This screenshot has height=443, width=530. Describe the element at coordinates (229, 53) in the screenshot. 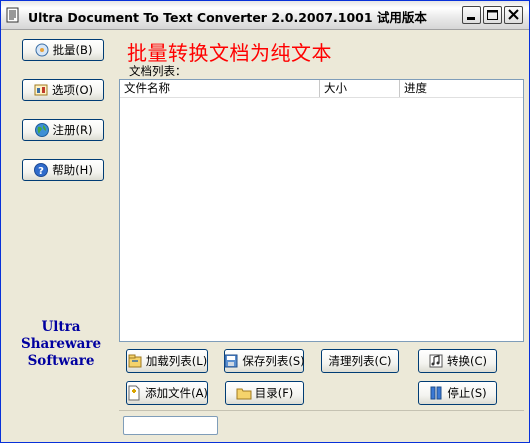

I see `page-title: 批量转换文档为纯文本` at that location.